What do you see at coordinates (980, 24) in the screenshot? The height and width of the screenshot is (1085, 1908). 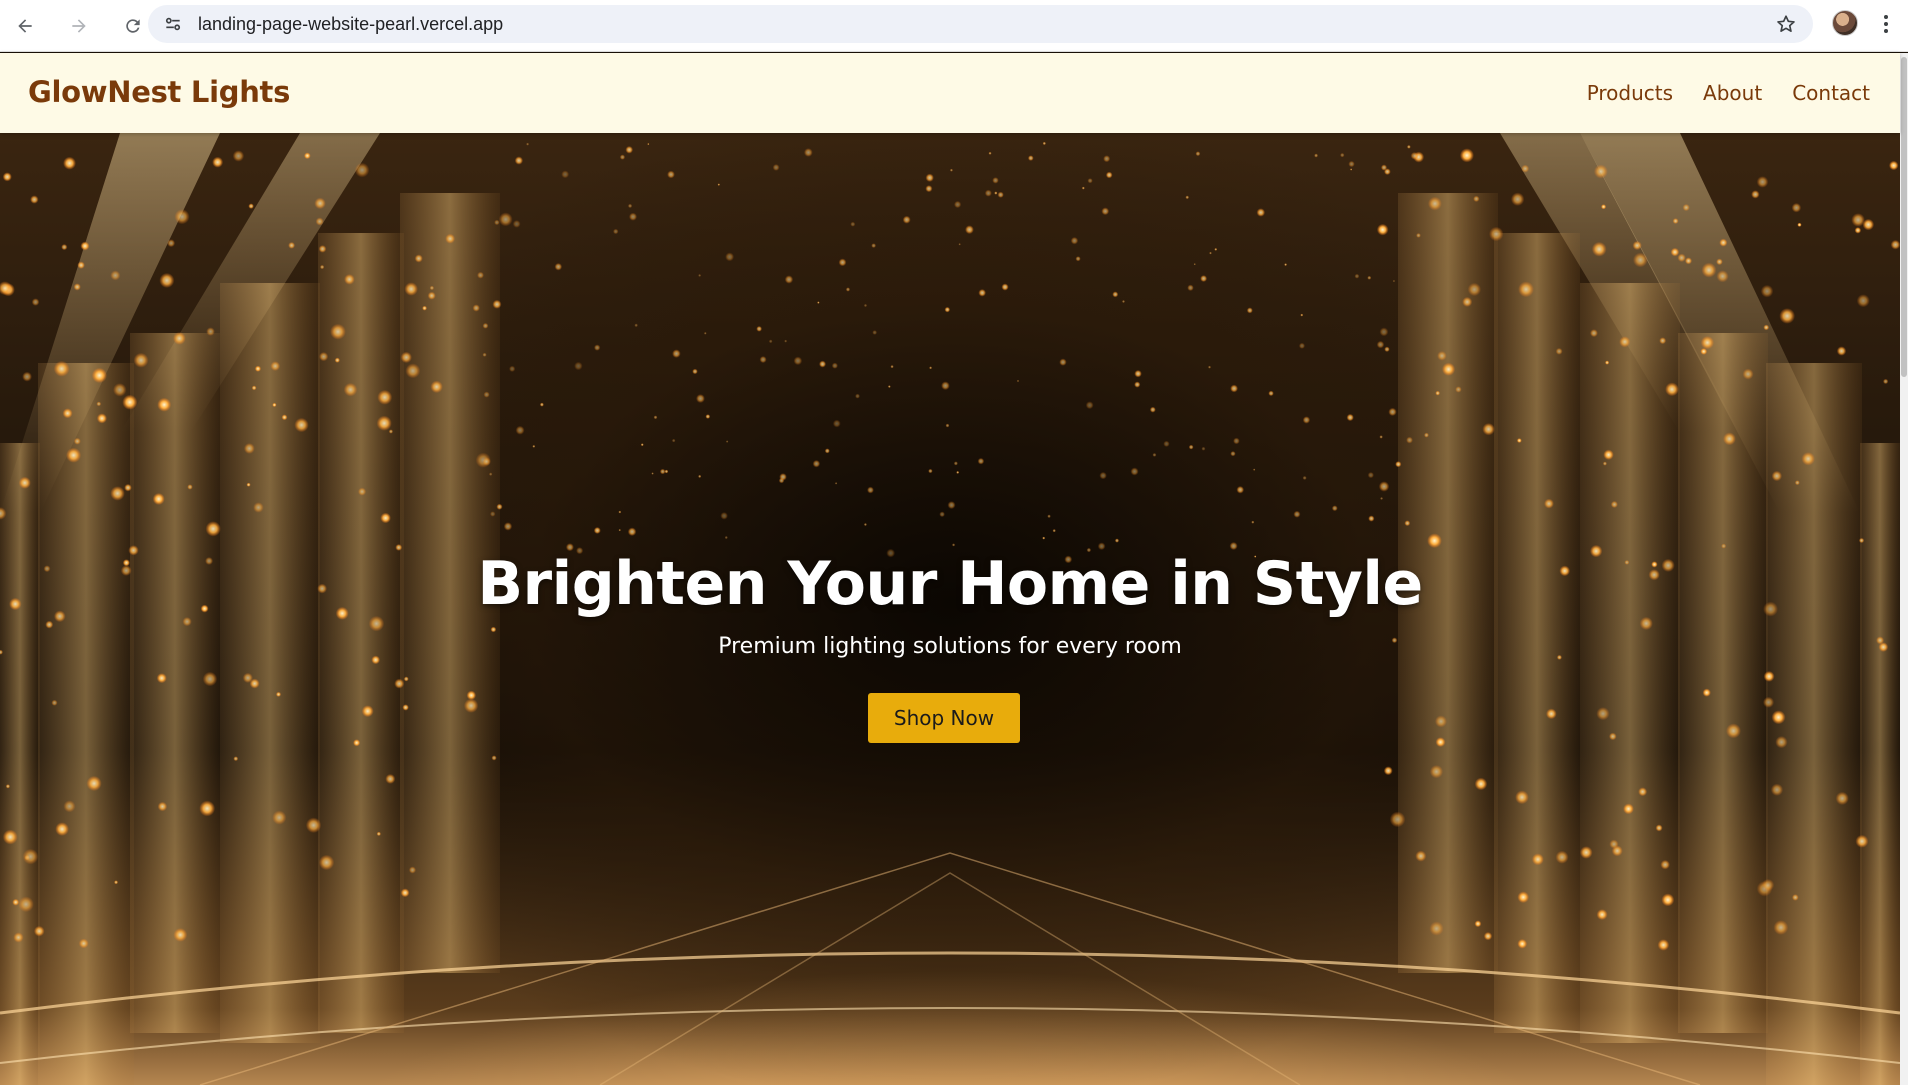 I see `address-bar: landing-page-website-pearl.vercel.app` at bounding box center [980, 24].